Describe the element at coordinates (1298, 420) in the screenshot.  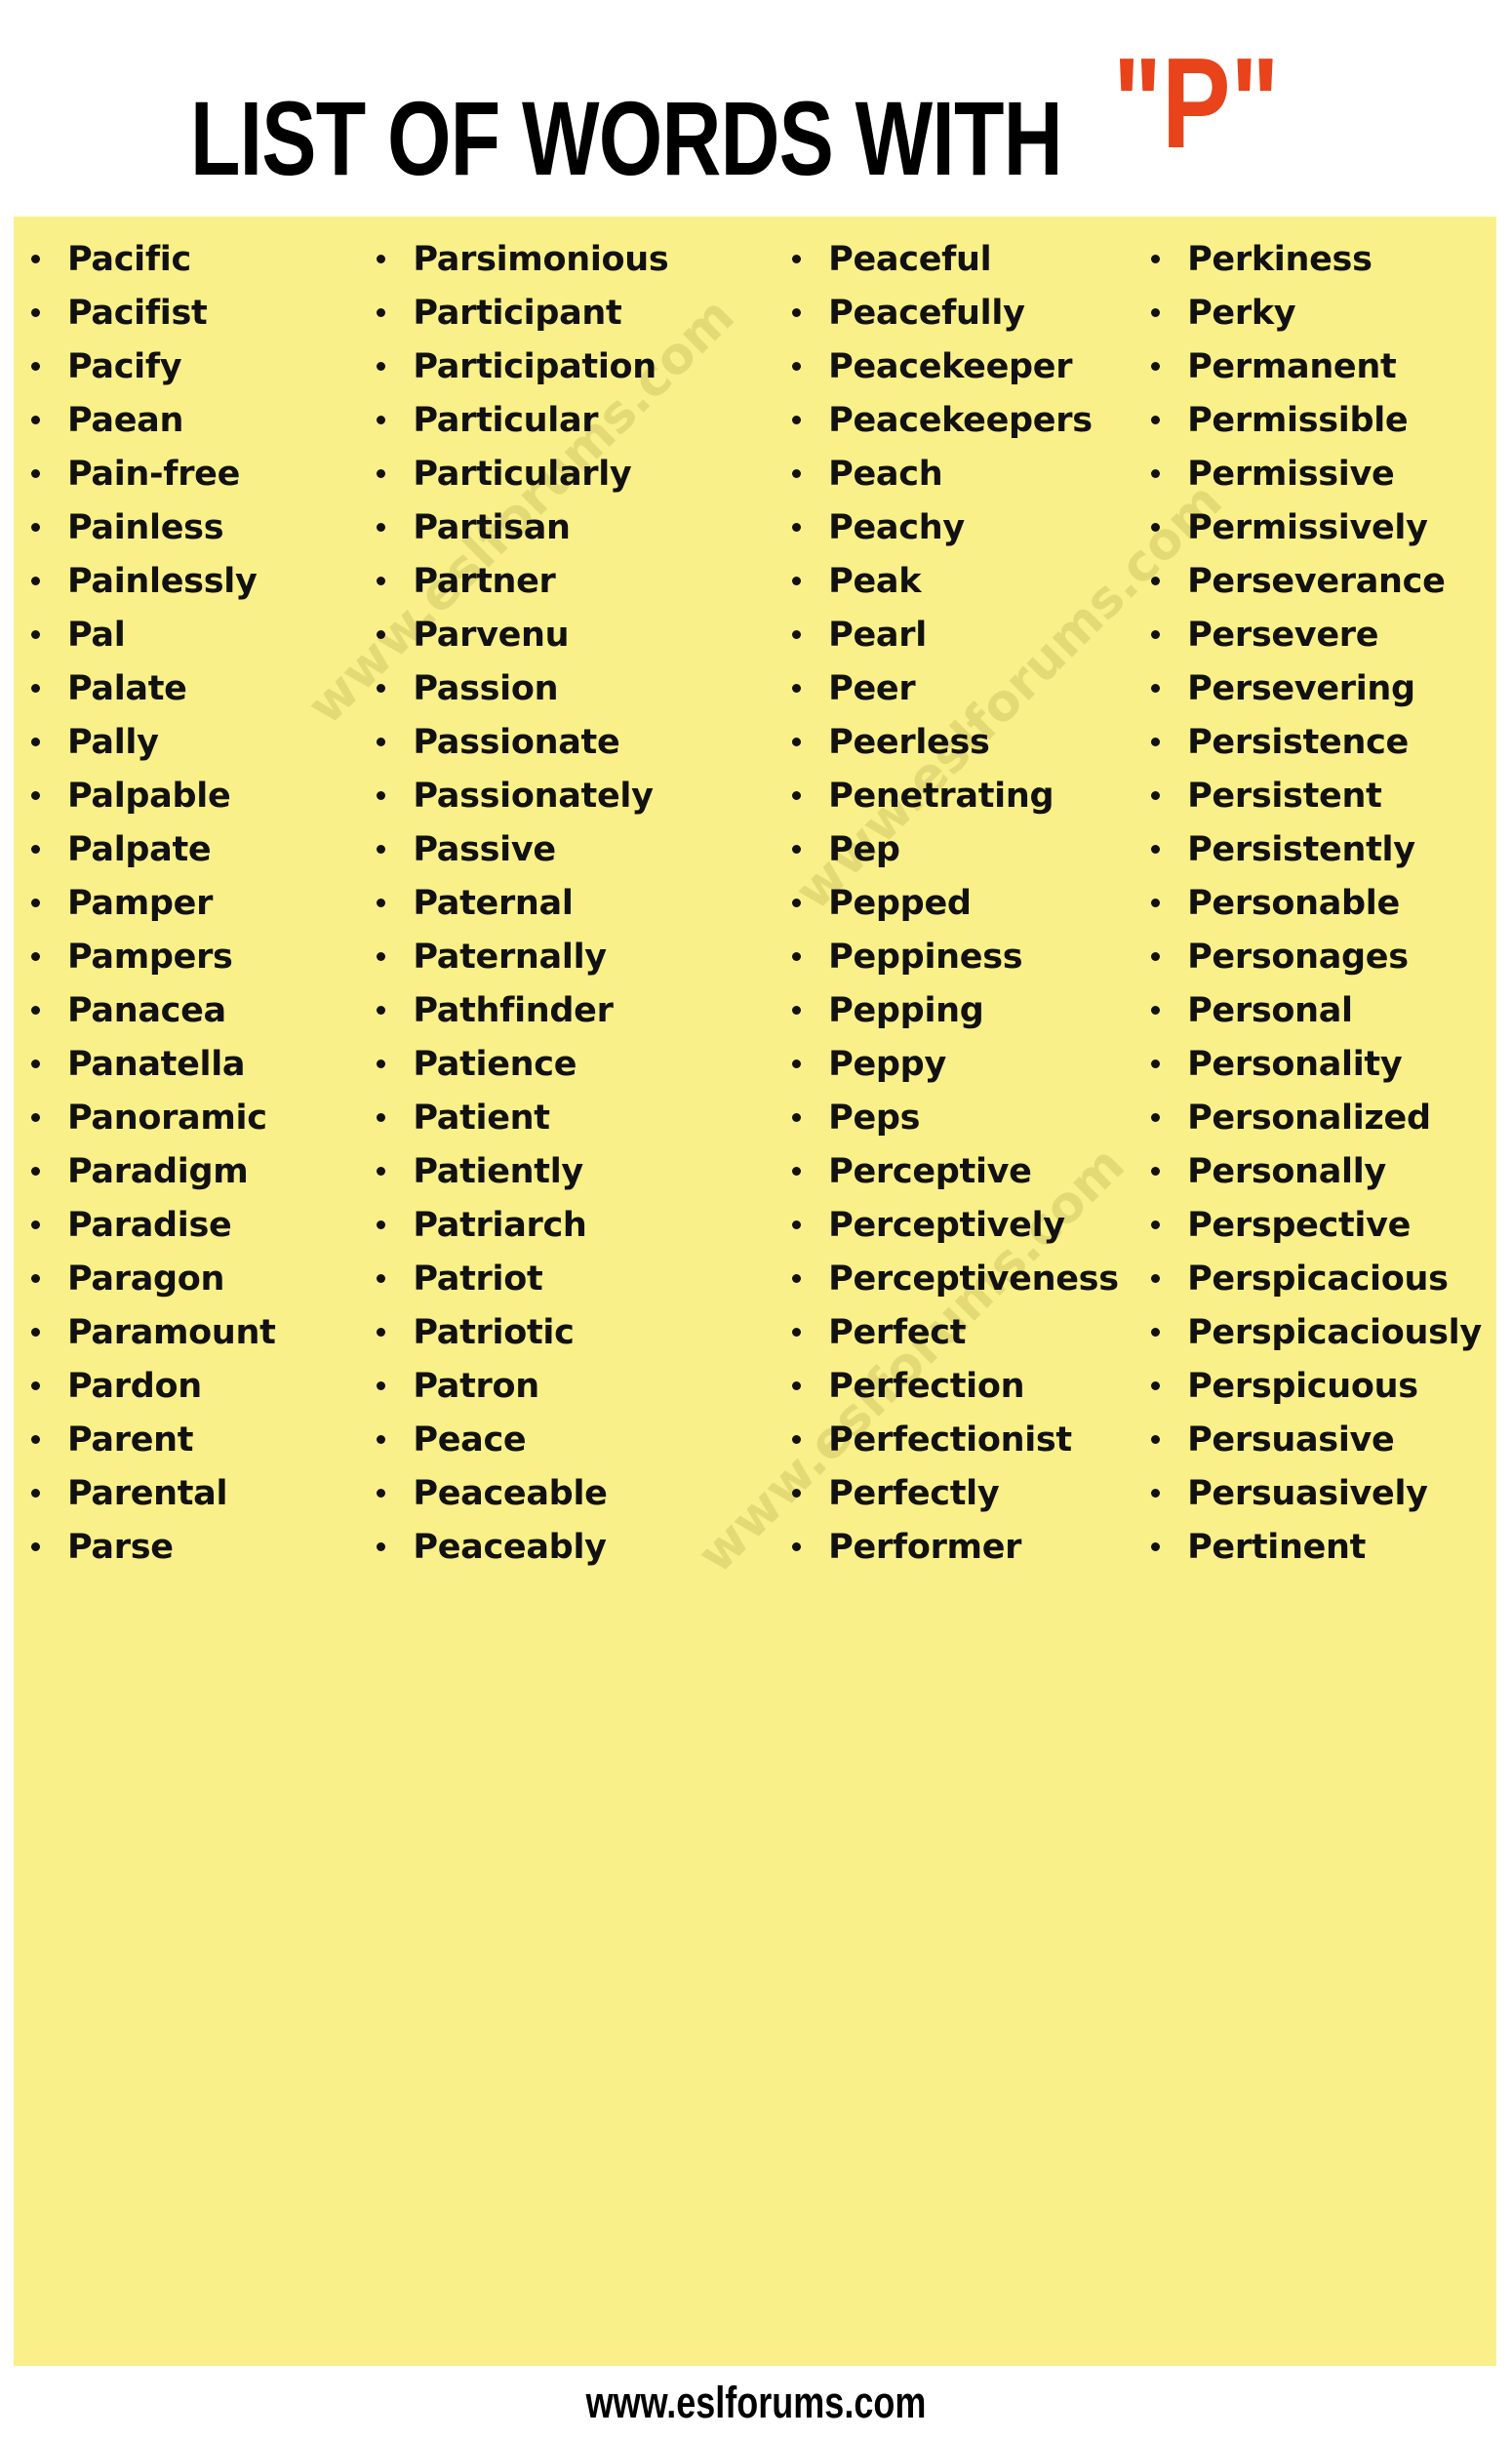
I see `word-label: Permissible` at that location.